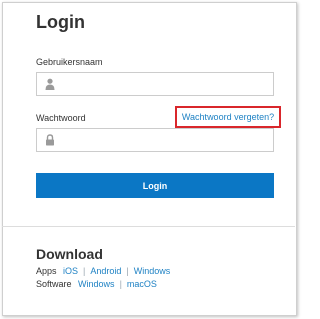 This screenshot has width=320, height=319. I want to click on software-windows-link: Windows, so click(96, 284).